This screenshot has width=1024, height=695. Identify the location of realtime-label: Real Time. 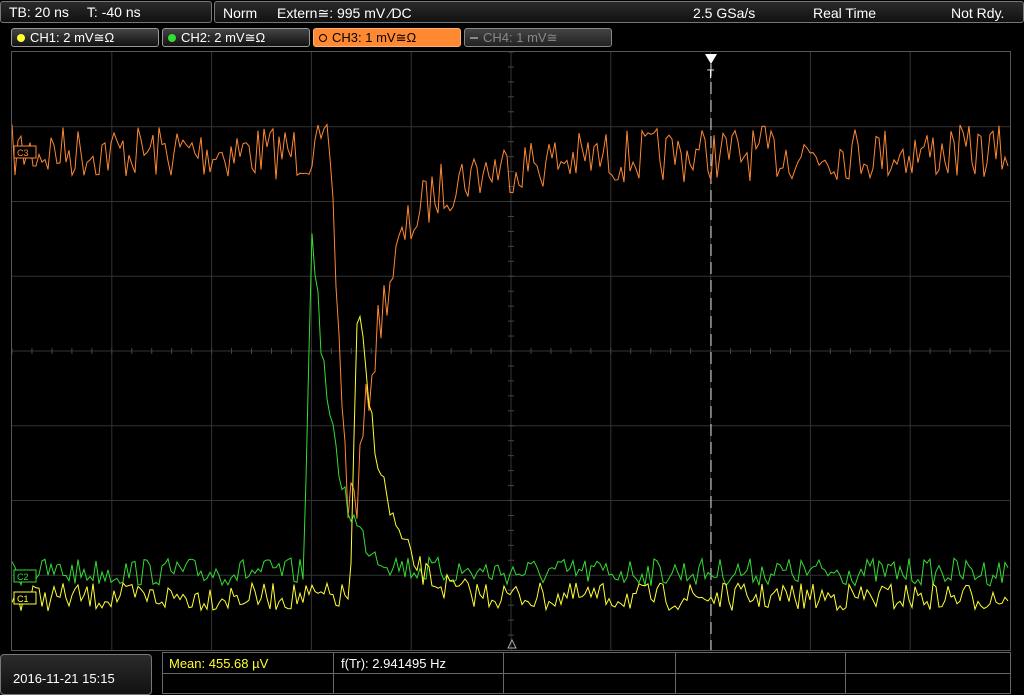
(845, 13).